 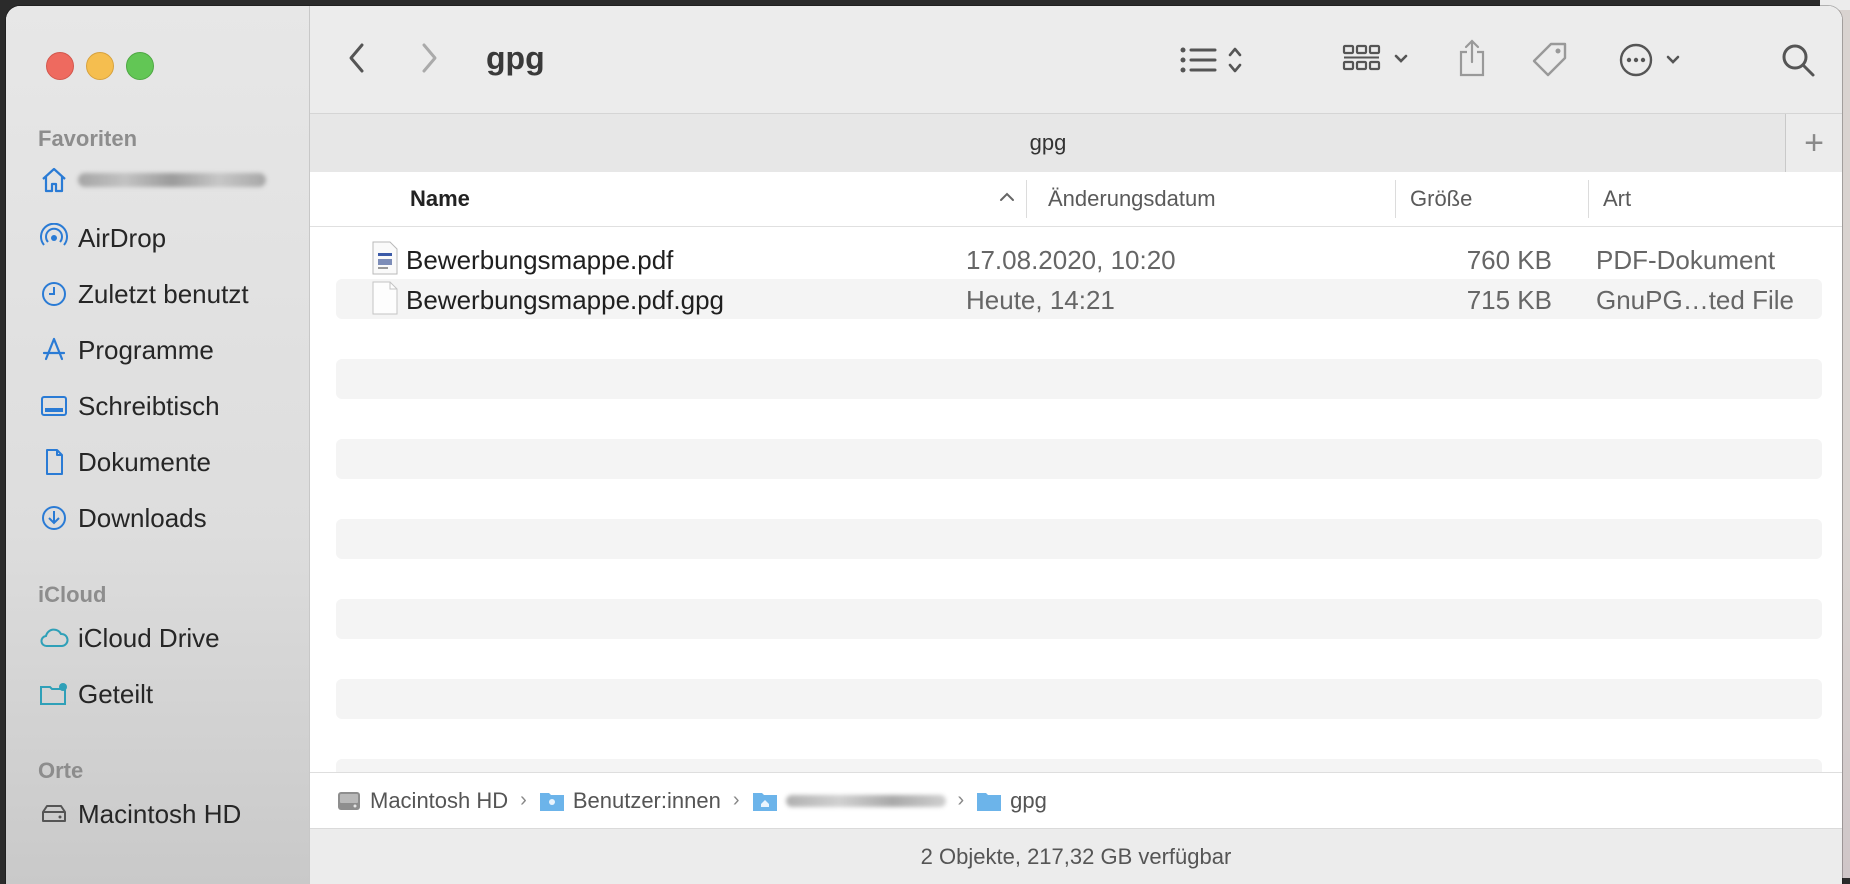 I want to click on column-date-modified: Änderungsdatum, so click(x=1132, y=199).